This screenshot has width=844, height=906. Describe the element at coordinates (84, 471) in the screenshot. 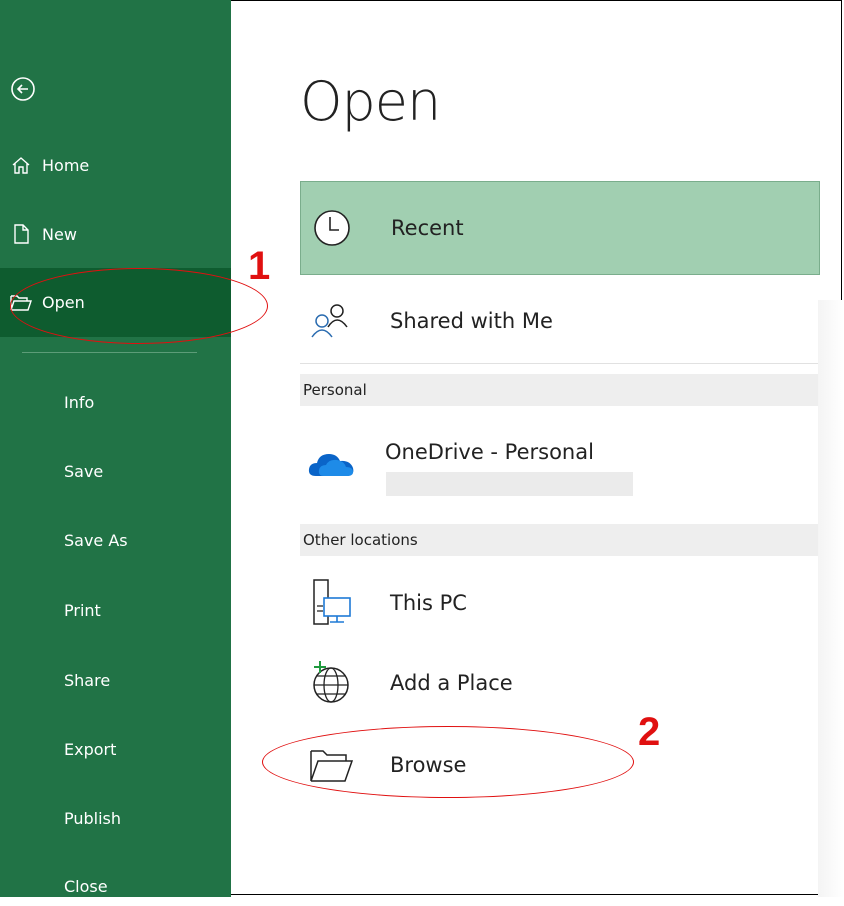

I see `sidebar-item-label: Save` at that location.